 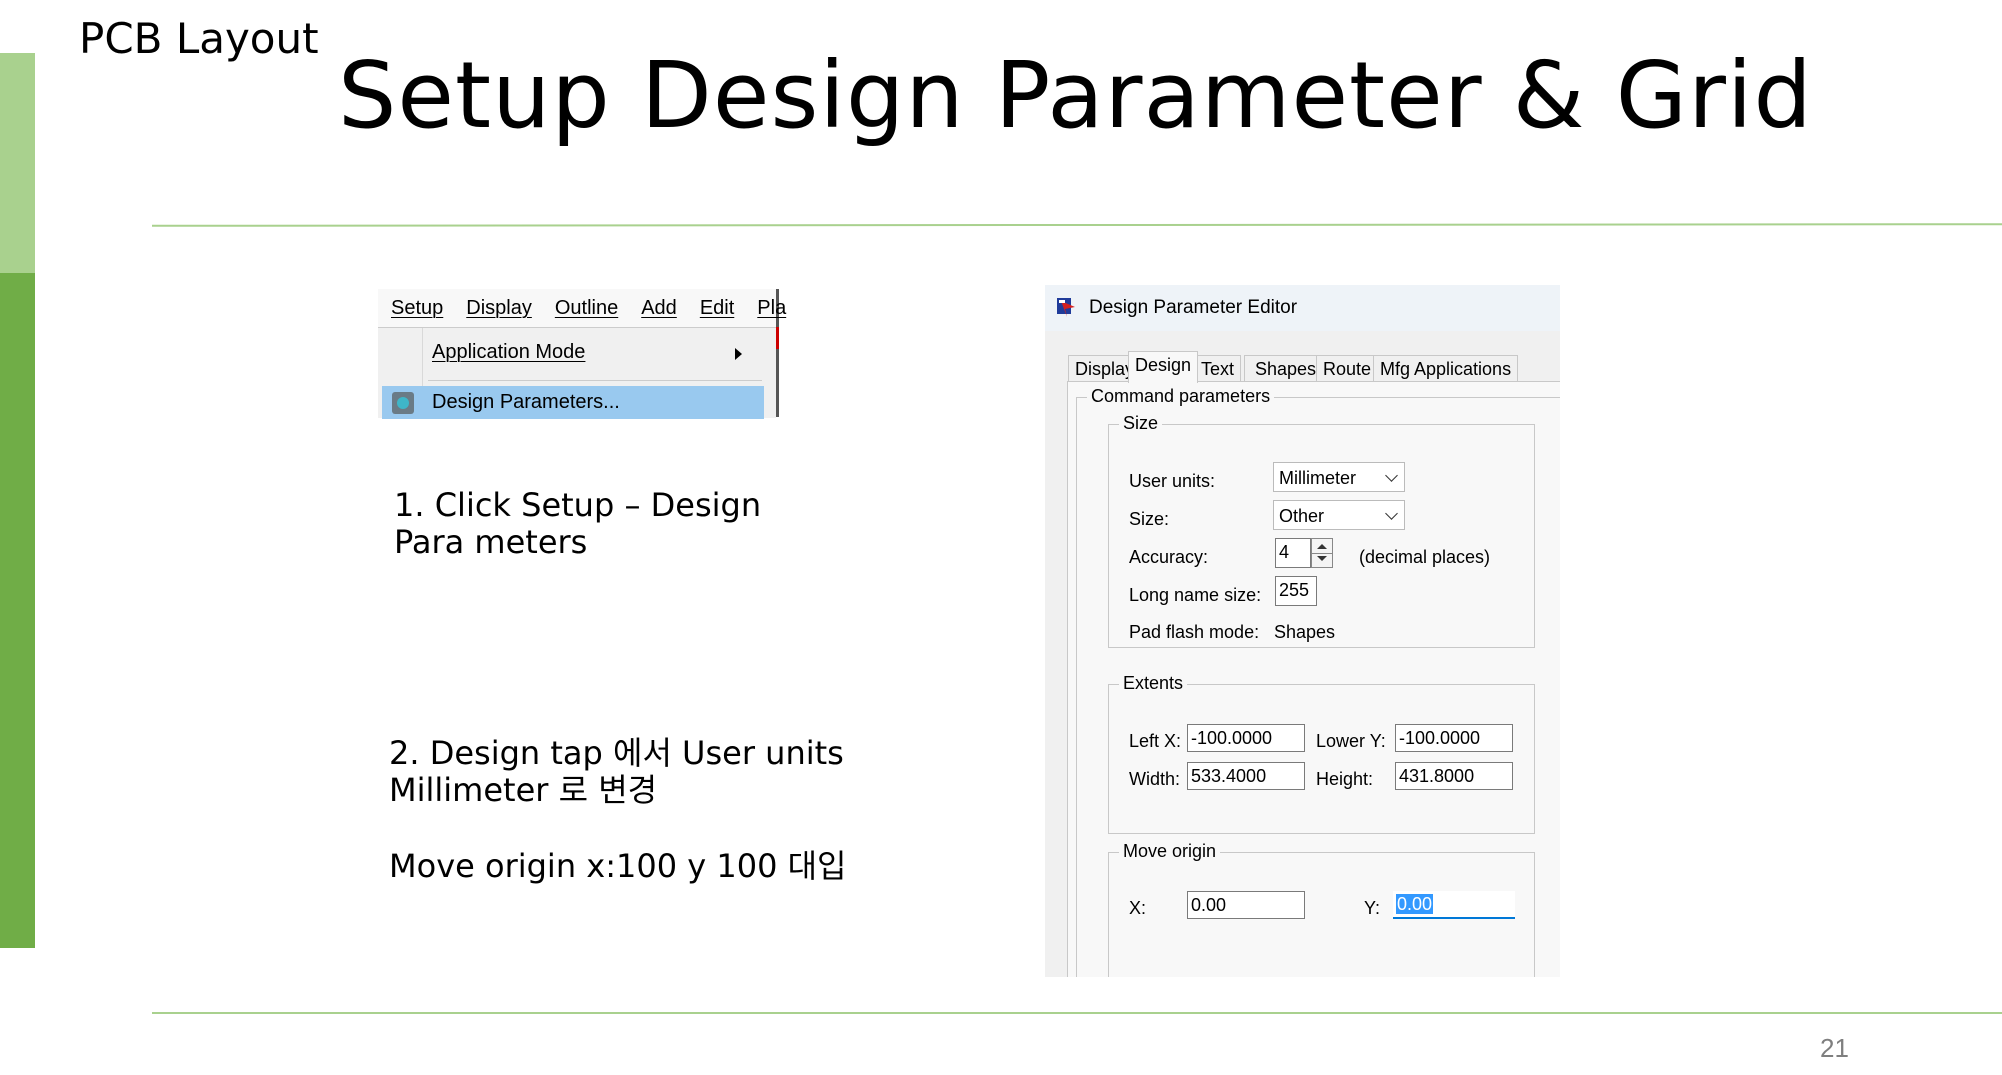 I want to click on slide-kicker: PCB Layout, so click(x=199, y=38).